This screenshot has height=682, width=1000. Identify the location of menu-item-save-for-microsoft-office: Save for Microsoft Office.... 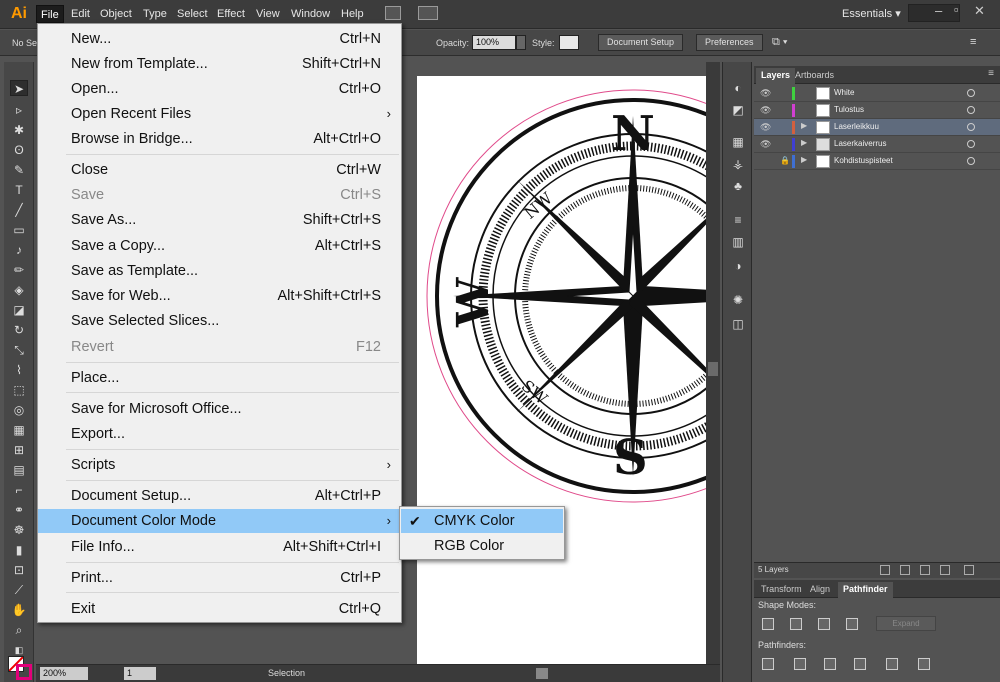
(219, 409).